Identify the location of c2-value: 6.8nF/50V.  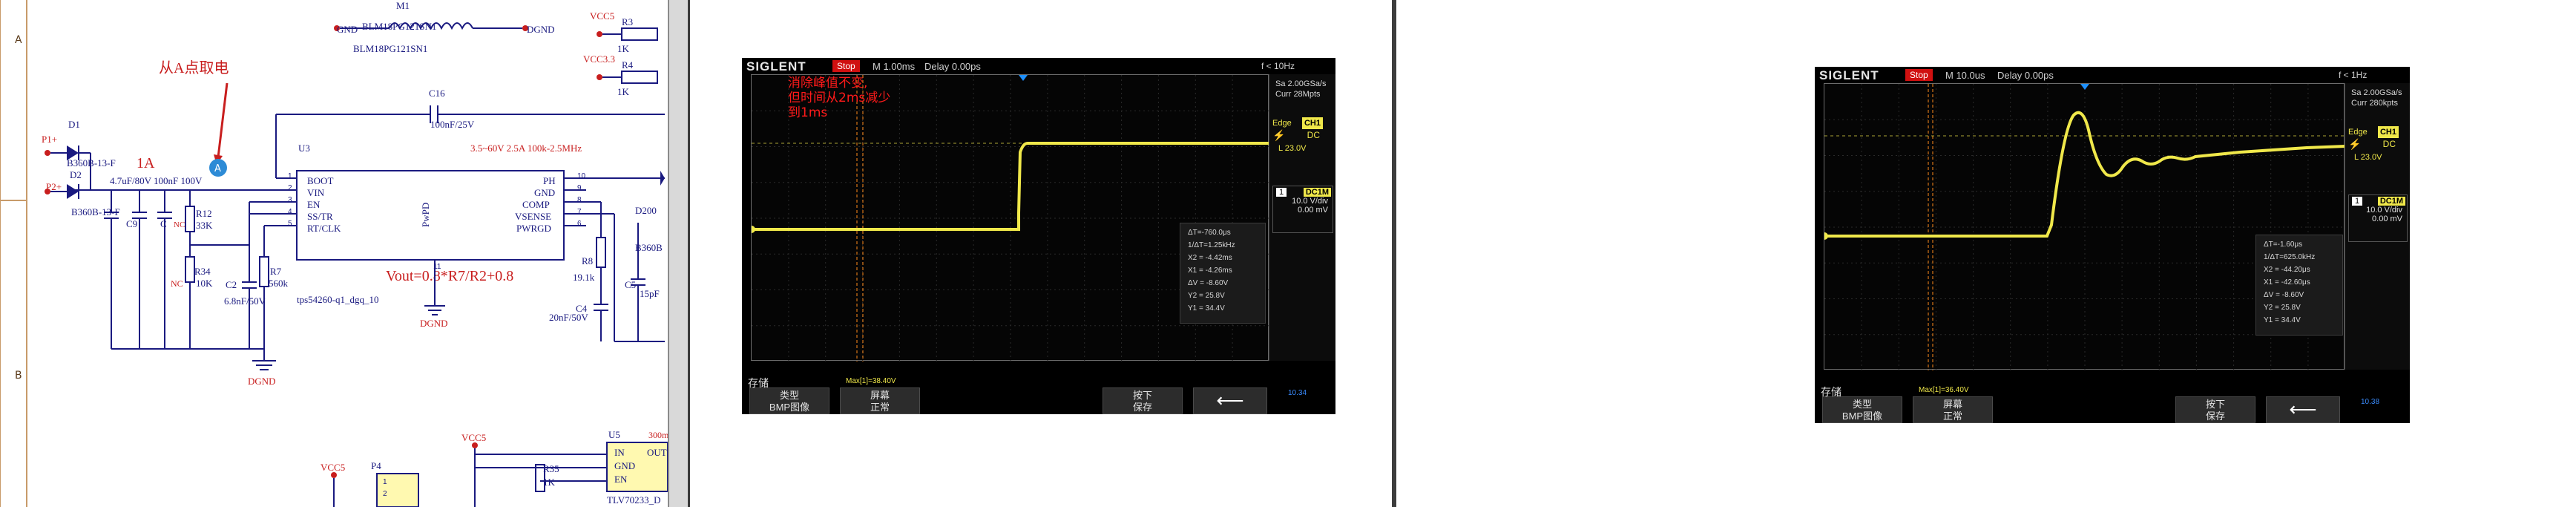
(245, 301).